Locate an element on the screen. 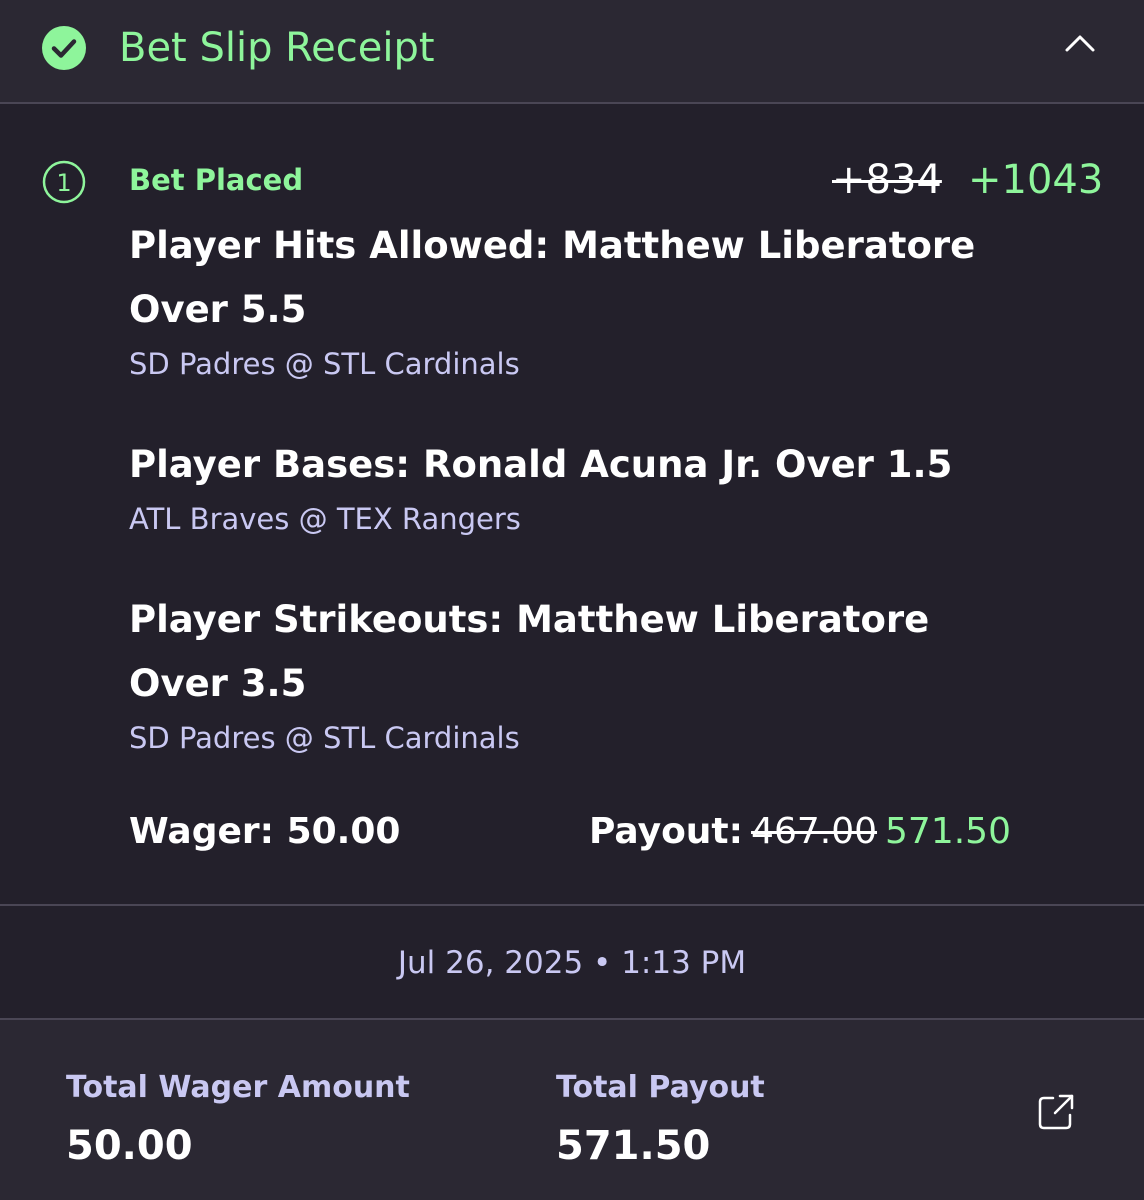 This screenshot has height=1200, width=1144. check-circle-icon is located at coordinates (64, 48).